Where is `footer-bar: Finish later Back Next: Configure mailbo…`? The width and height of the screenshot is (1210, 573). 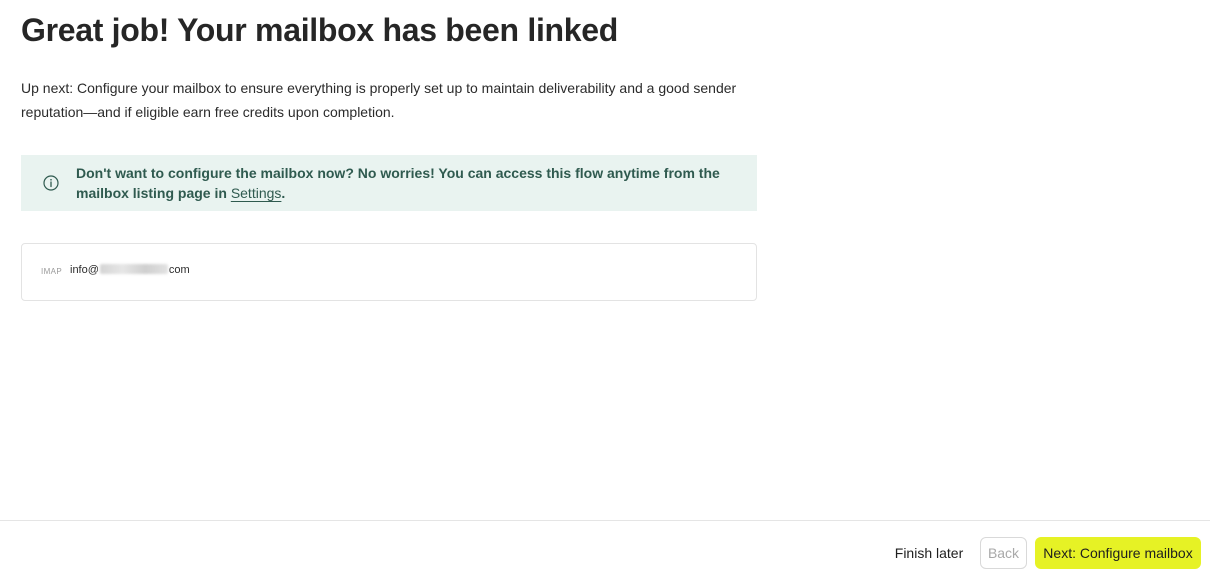 footer-bar: Finish later Back Next: Configure mailbo… is located at coordinates (605, 546).